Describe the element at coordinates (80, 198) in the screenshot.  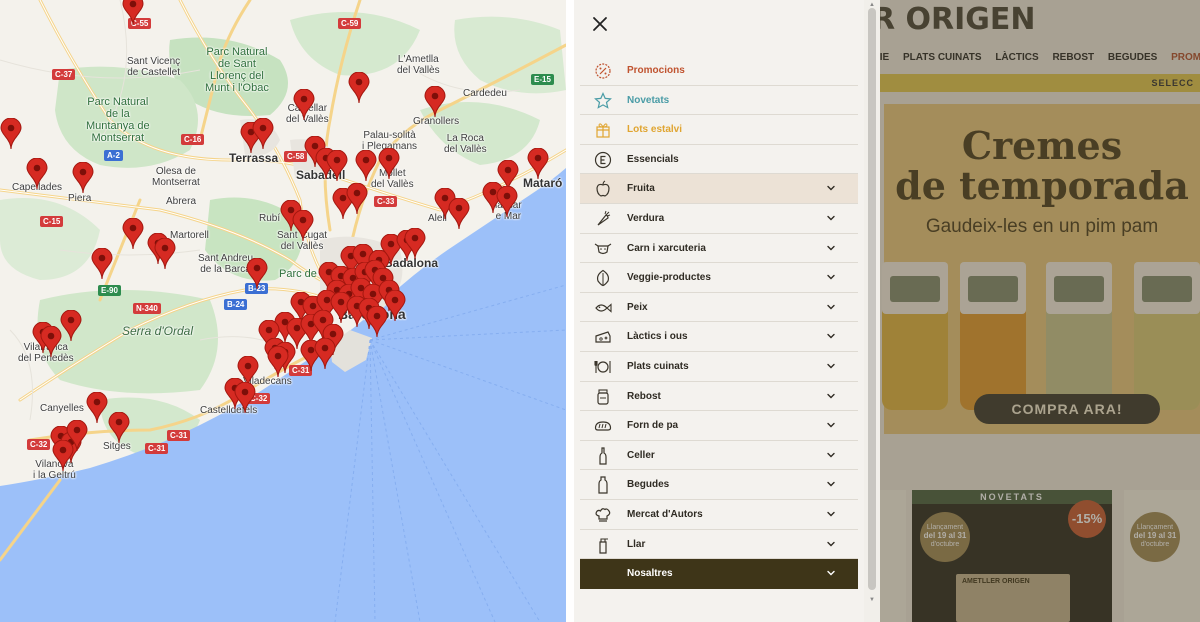
I see `place-piera: Piera` at that location.